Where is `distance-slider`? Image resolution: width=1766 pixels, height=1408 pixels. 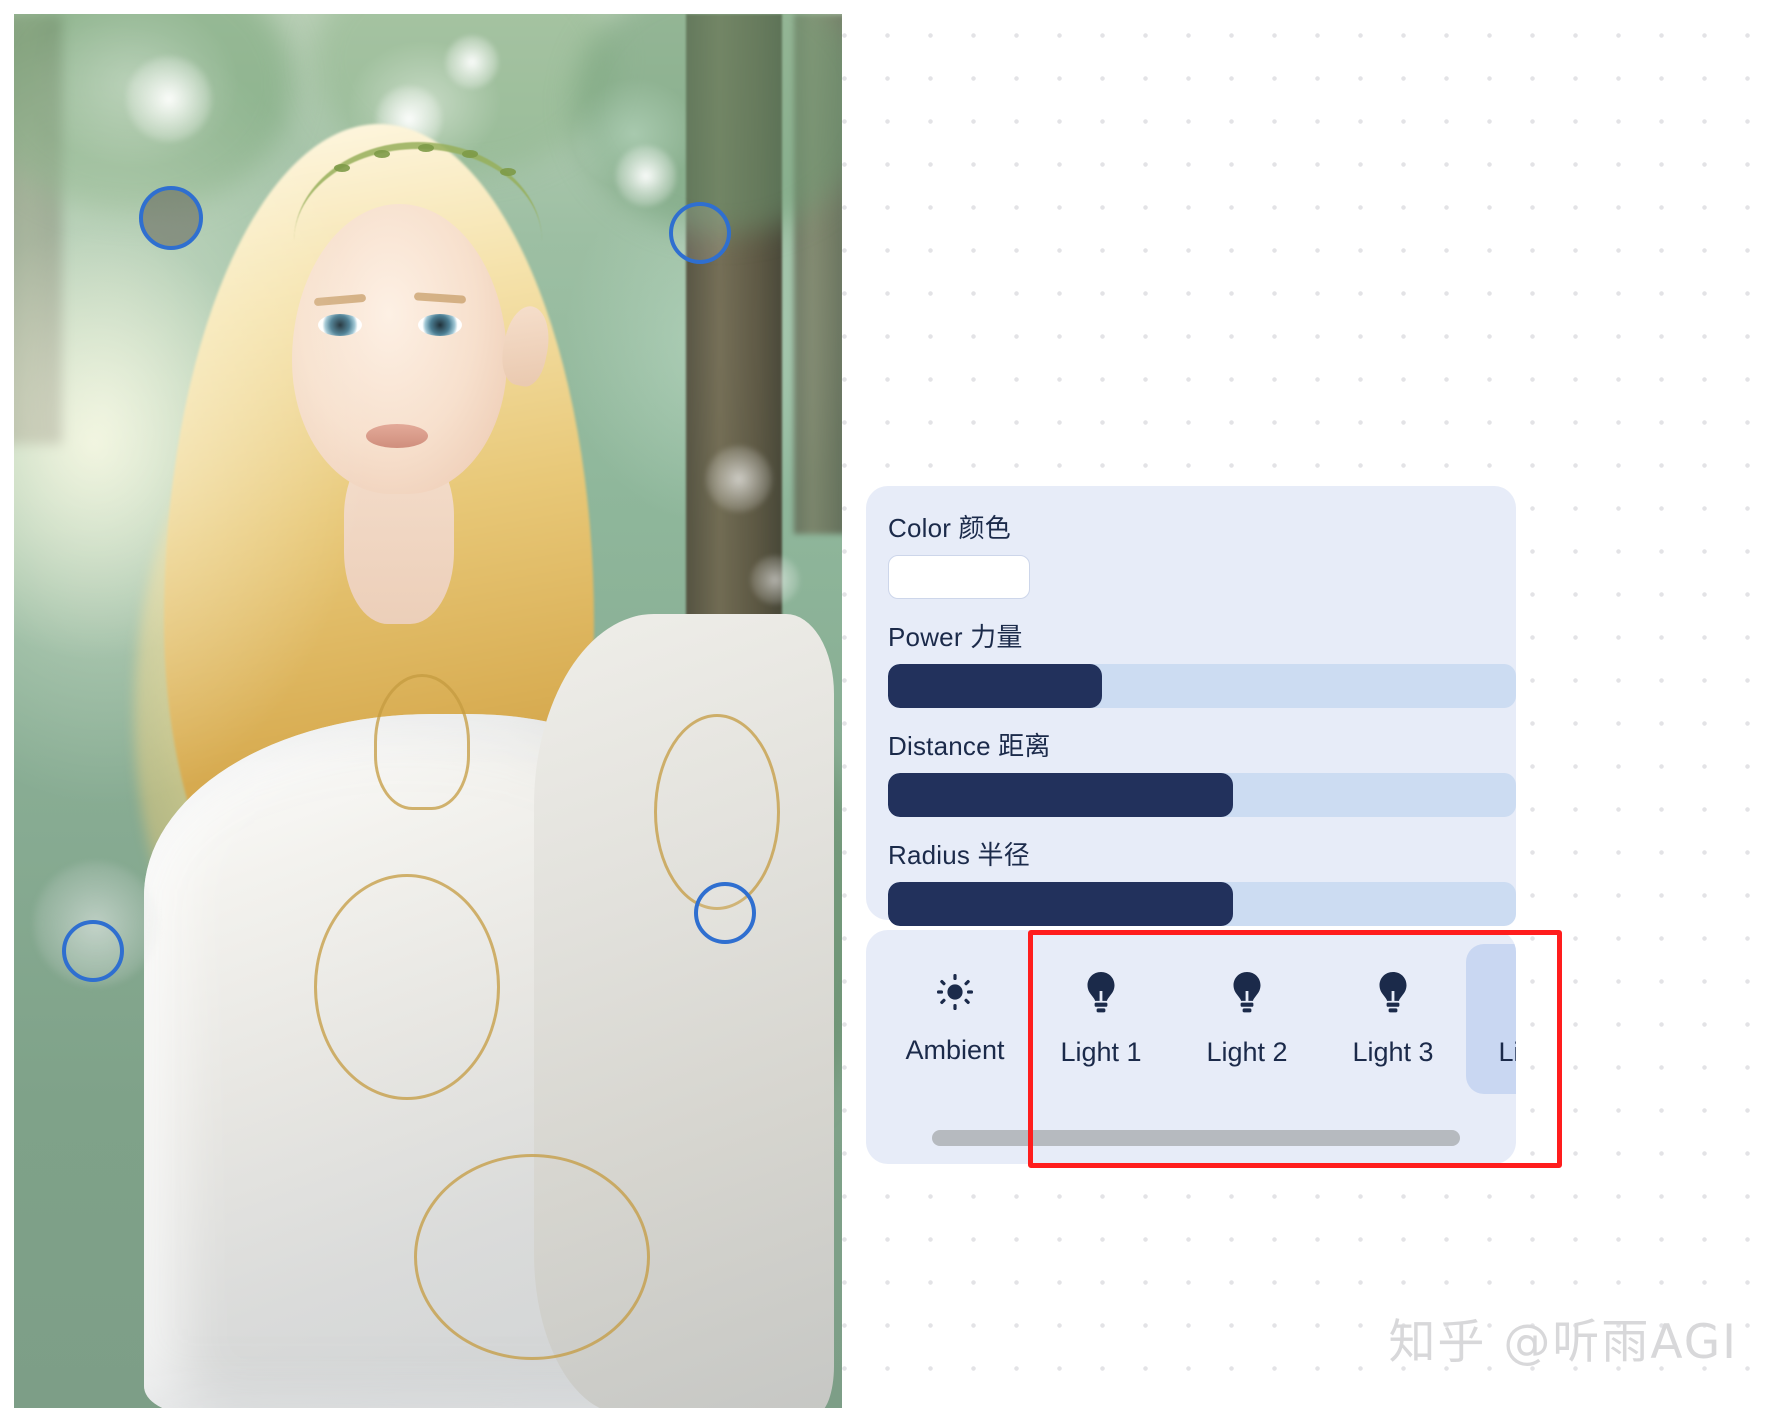 distance-slider is located at coordinates (1202, 795).